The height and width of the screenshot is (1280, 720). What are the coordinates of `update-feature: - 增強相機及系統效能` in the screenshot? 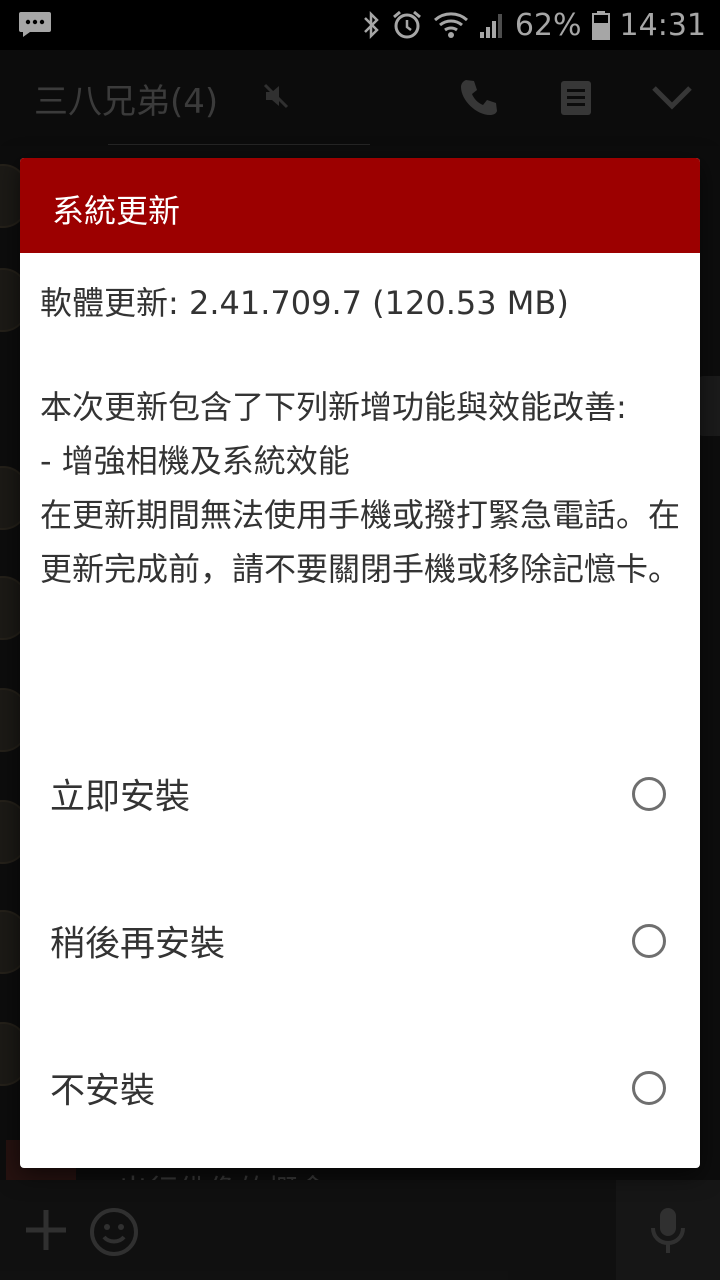 It's located at (195, 461).